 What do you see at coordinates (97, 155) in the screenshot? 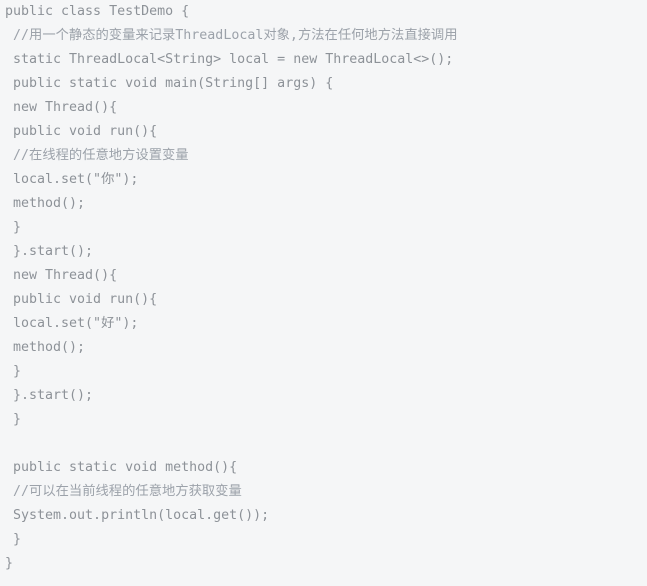
I see `code-line: //在线程的任意地方设置变量` at bounding box center [97, 155].